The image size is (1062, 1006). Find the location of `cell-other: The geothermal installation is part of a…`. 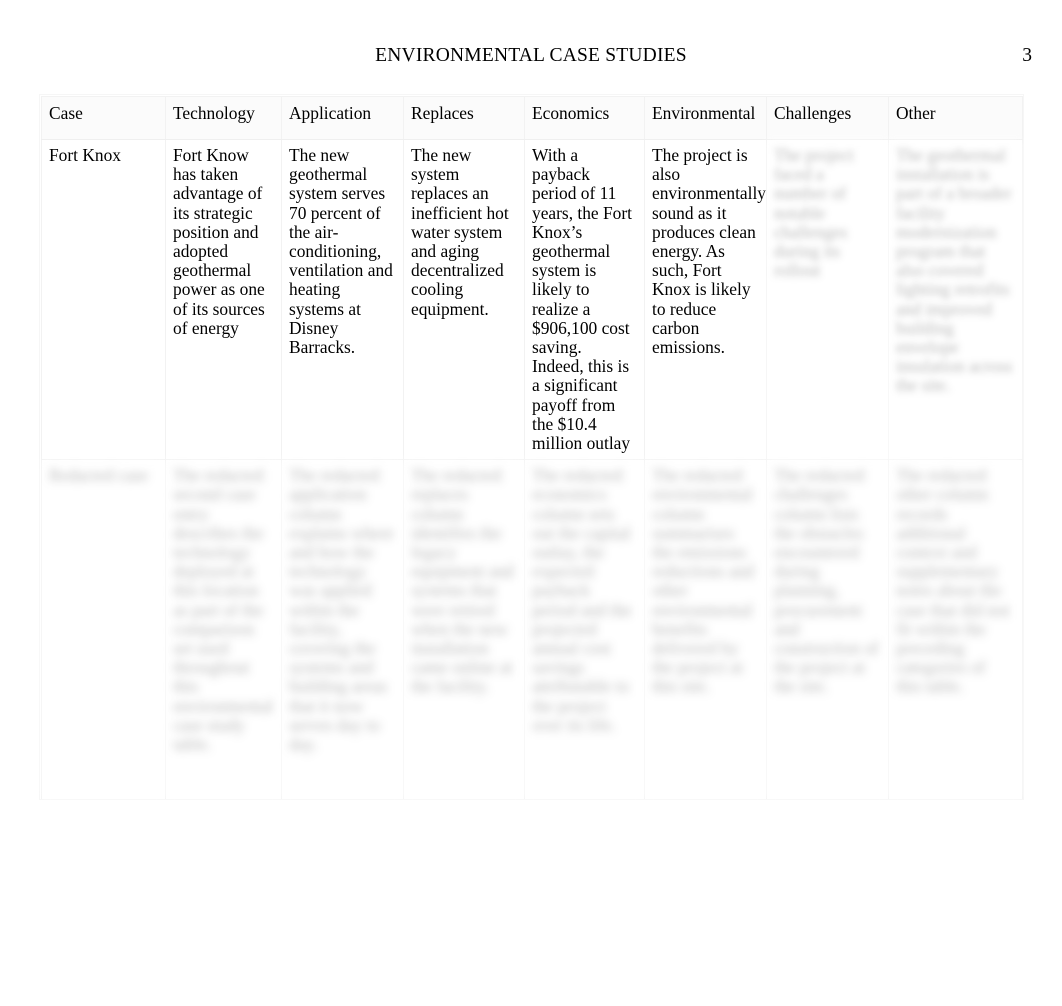

cell-other: The geothermal installation is part of a… is located at coordinates (955, 299).